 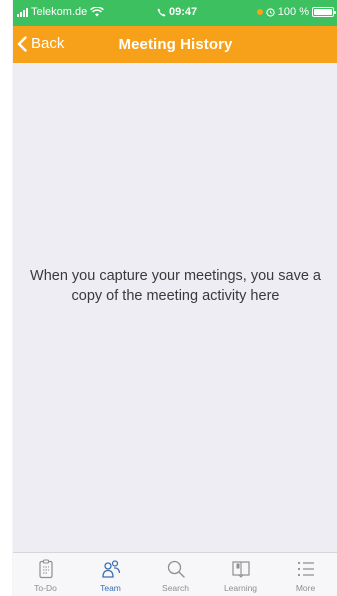 What do you see at coordinates (45, 588) in the screenshot?
I see `tab-label: To-Do` at bounding box center [45, 588].